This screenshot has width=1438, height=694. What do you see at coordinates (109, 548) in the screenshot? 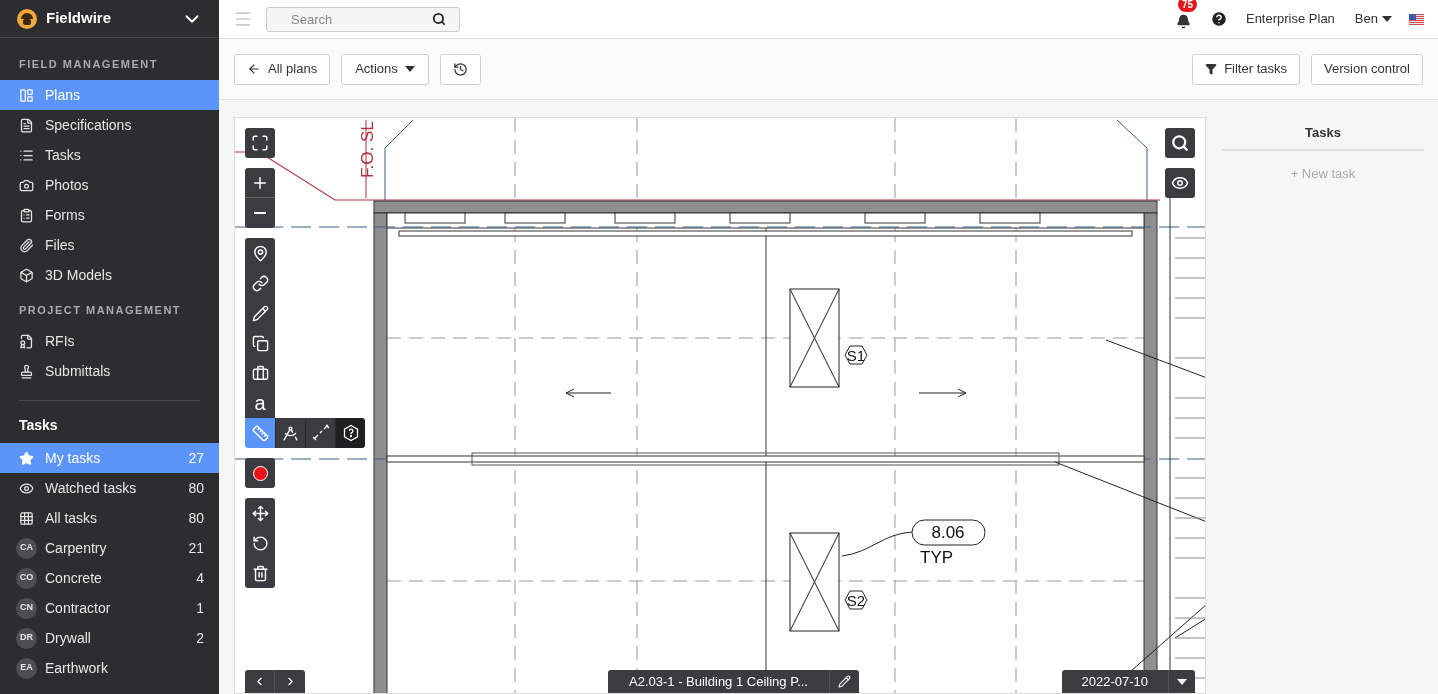
I see `task-filter-item: CA Carpentry 21` at bounding box center [109, 548].